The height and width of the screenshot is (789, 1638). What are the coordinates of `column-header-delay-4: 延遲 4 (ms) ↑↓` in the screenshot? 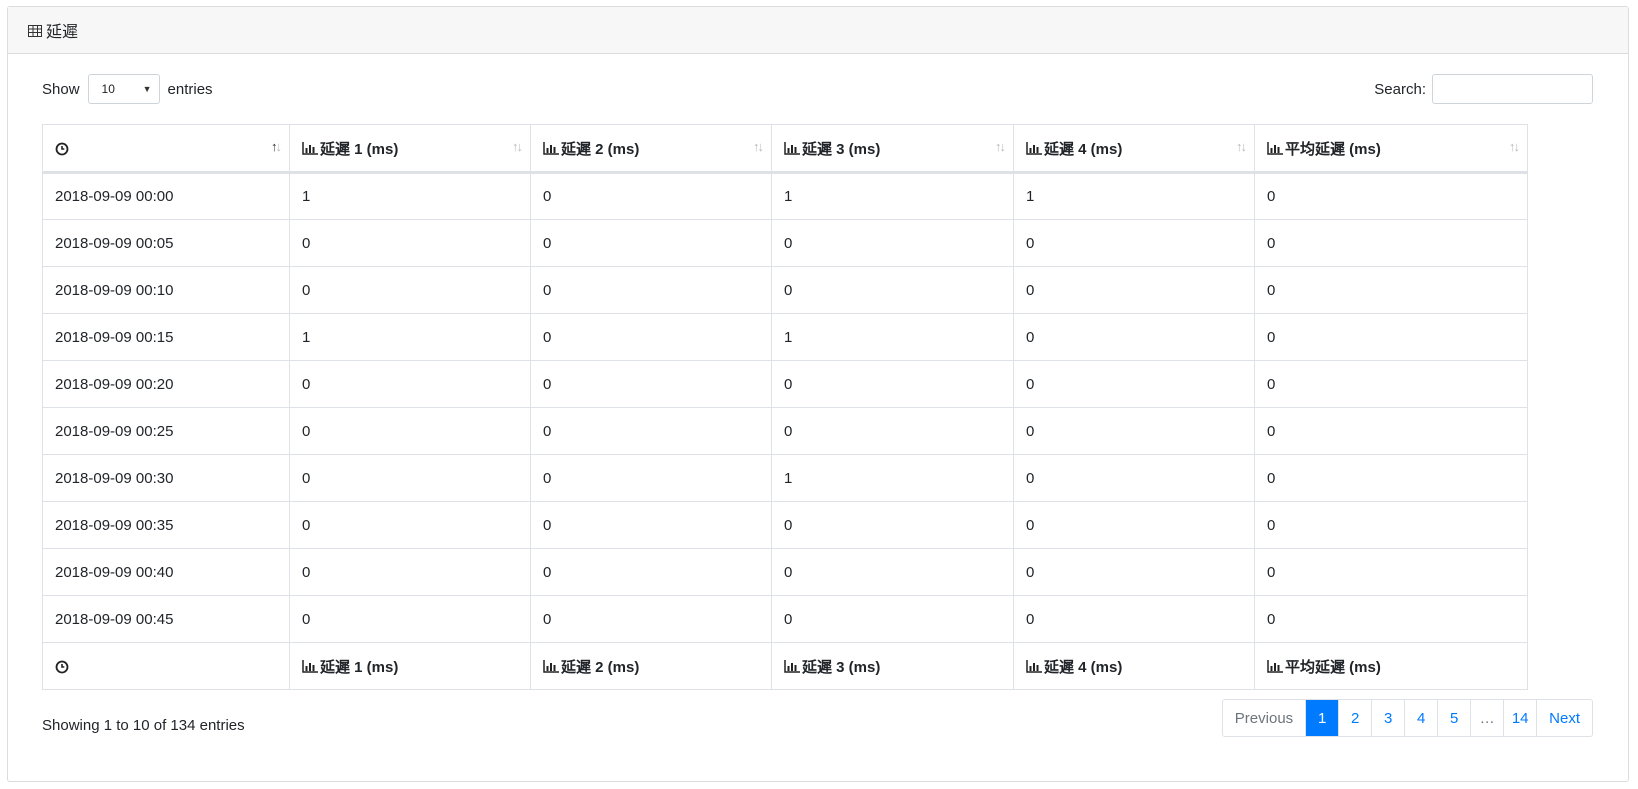 It's located at (1134, 149).